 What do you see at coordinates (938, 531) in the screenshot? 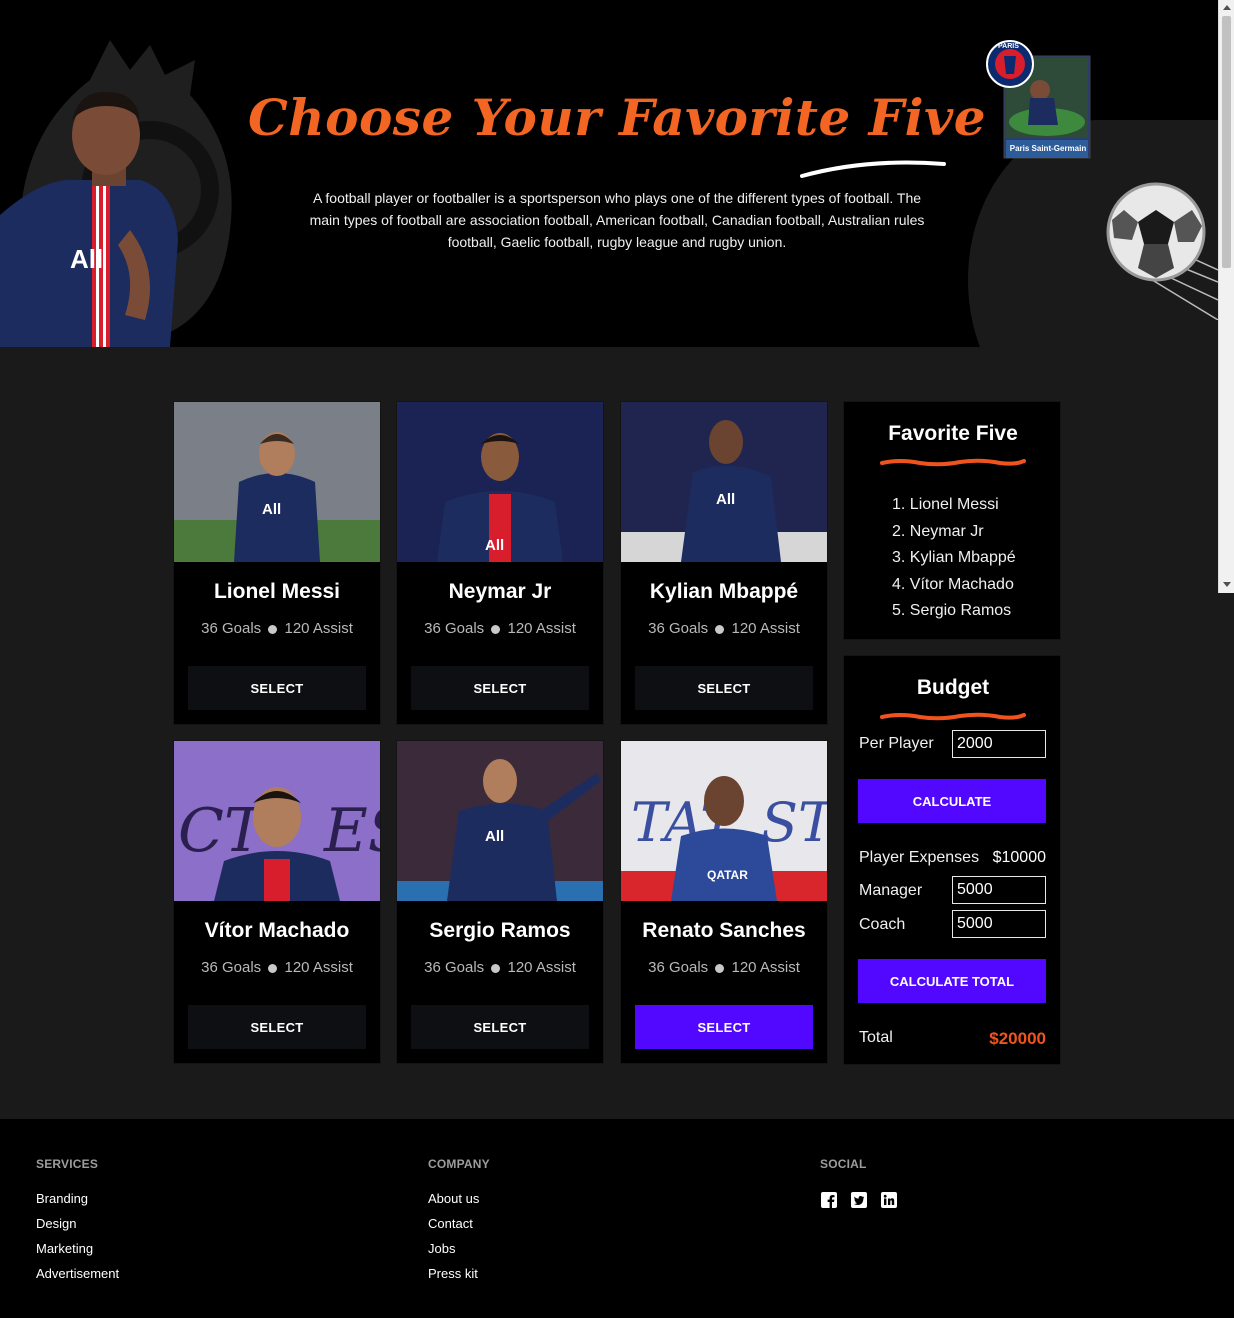
I see `favorite-list-item: 2. Neymar Jr` at bounding box center [938, 531].